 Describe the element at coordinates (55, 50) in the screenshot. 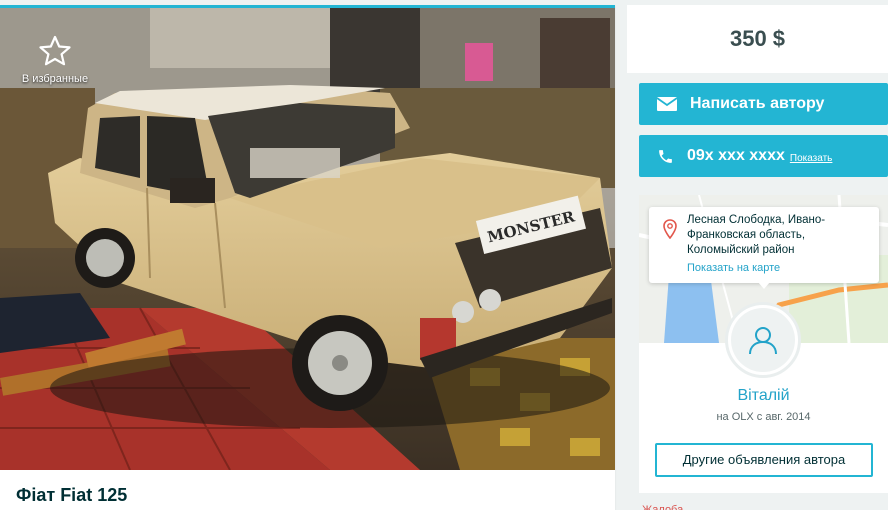

I see `star-icon` at that location.